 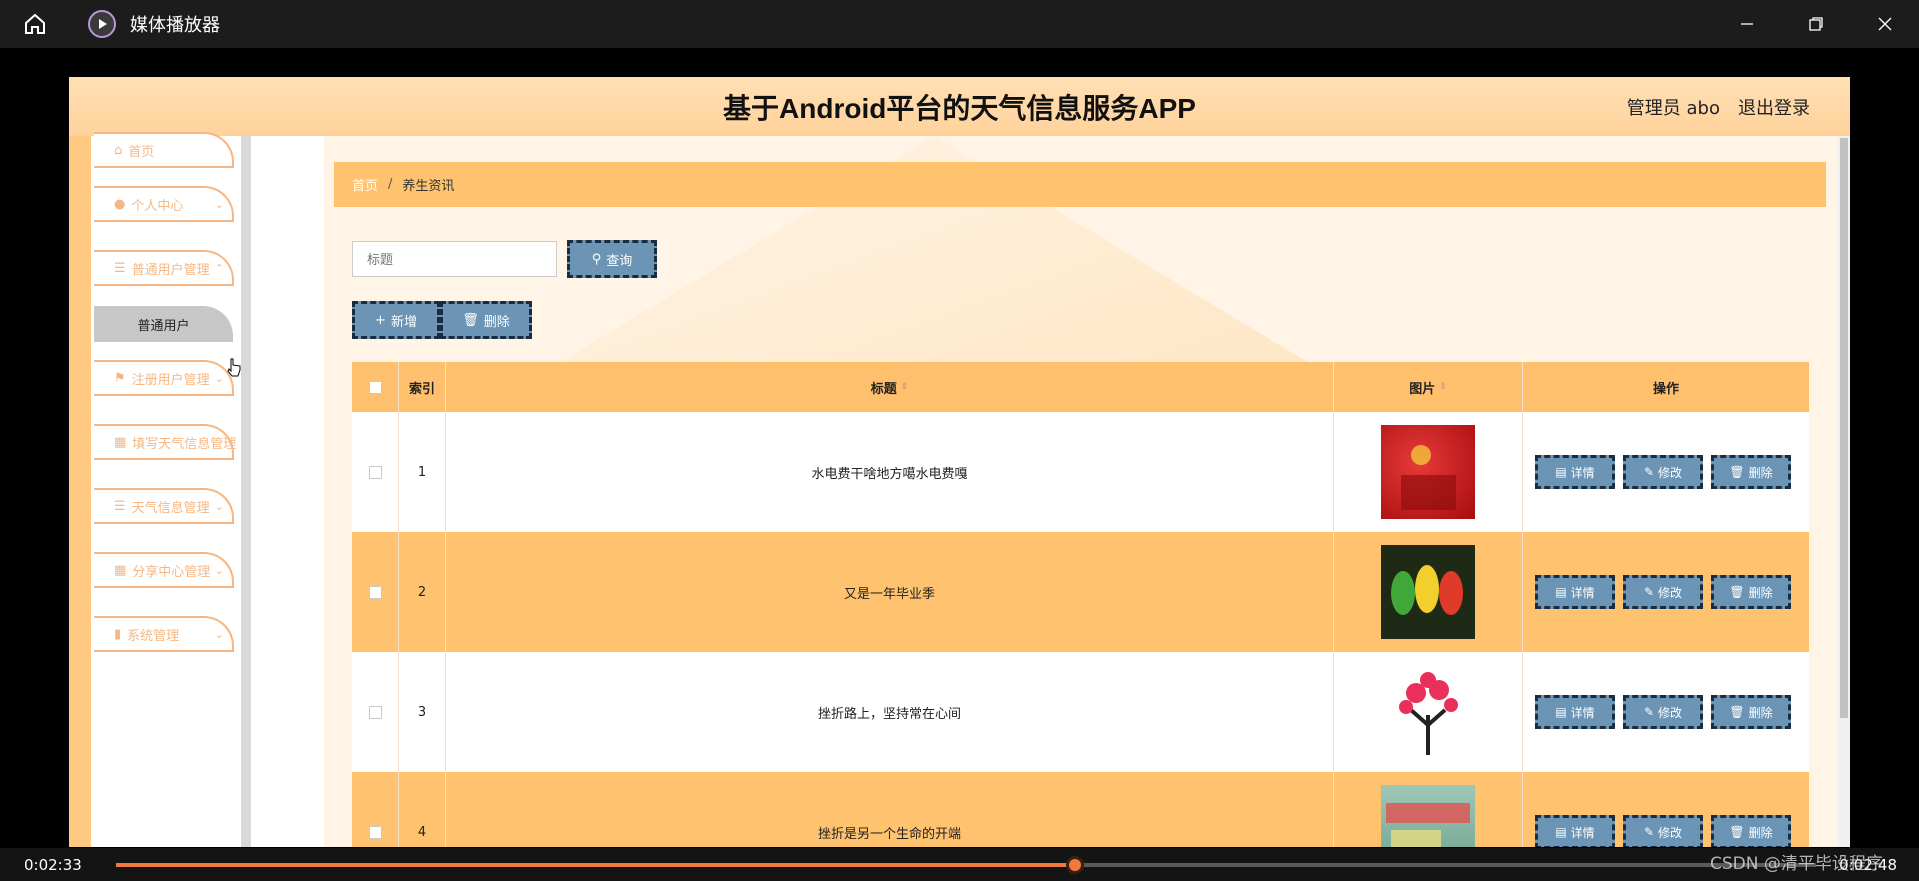 I want to click on row-index: 4, so click(x=422, y=809).